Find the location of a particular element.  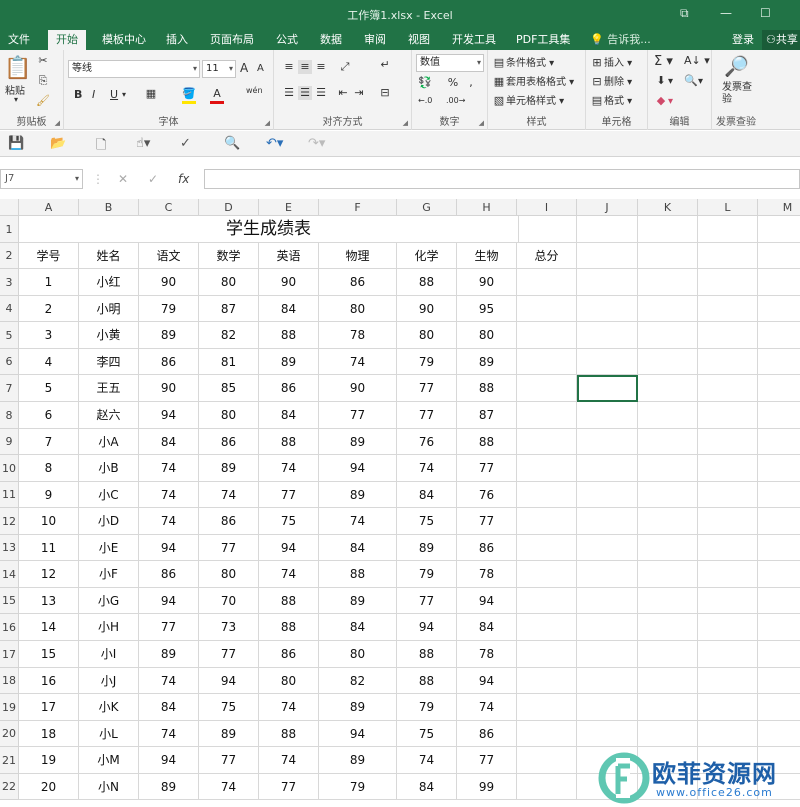

align-right-icon: ☰ is located at coordinates (321, 93).